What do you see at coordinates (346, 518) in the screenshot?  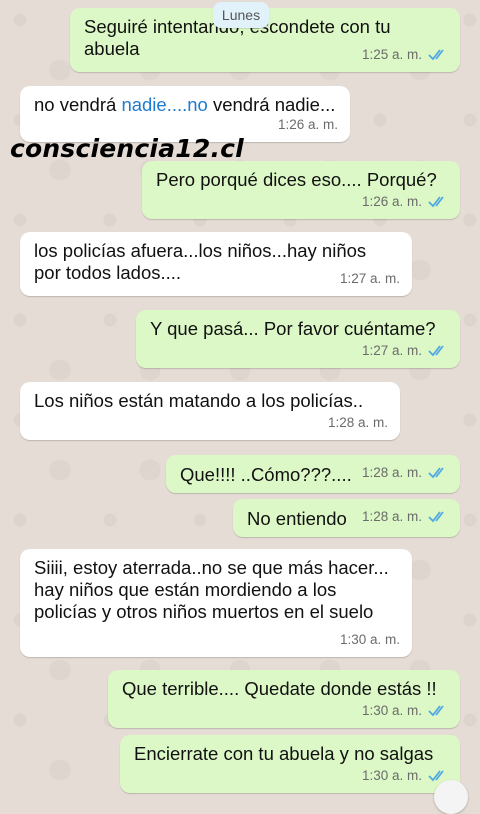 I see `message-outgoing: No entiendo 1:28 a. m.` at bounding box center [346, 518].